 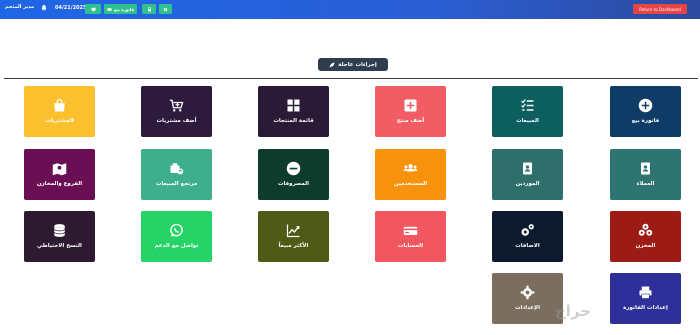 What do you see at coordinates (176, 246) in the screenshot?
I see `tile-label: تواصل مع الدعم` at bounding box center [176, 246].